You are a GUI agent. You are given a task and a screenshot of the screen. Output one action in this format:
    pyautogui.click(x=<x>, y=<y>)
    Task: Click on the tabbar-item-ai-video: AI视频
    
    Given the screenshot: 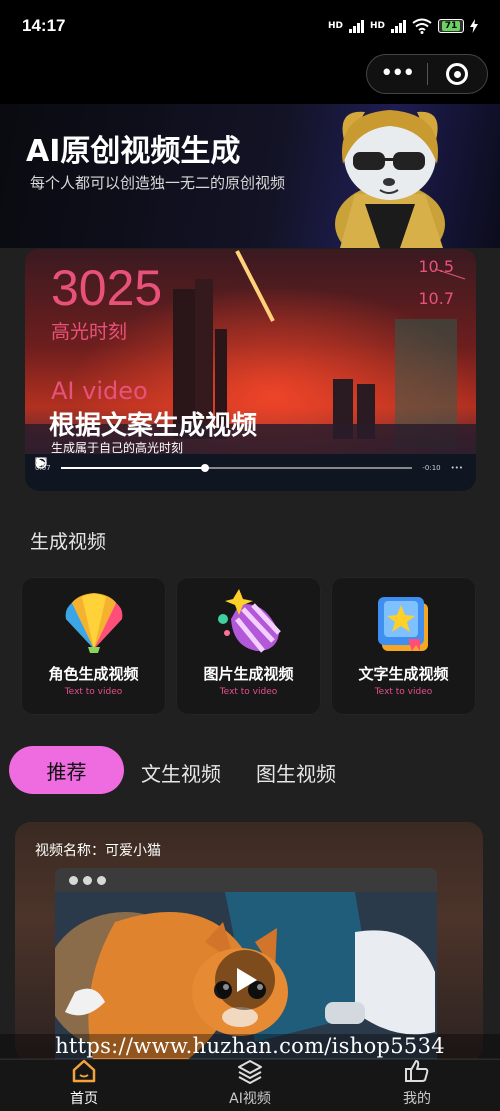 What is the action you would take?
    pyautogui.click(x=250, y=1085)
    